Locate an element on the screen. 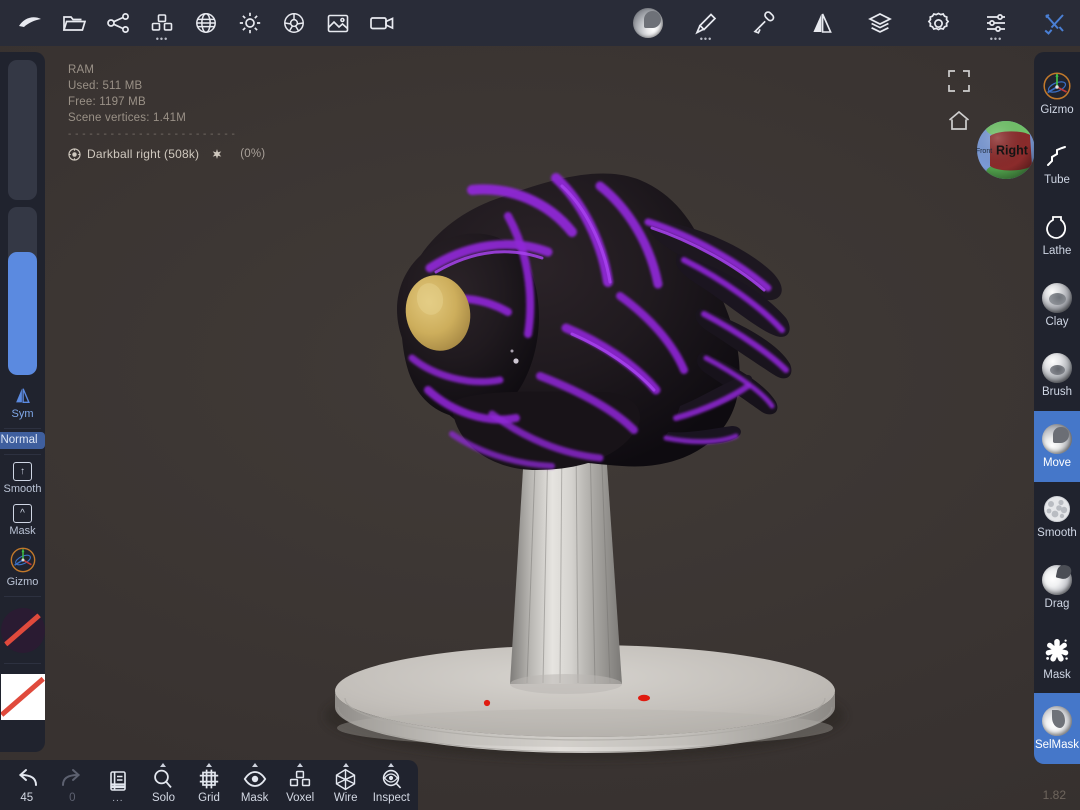 This screenshot has height=810, width=1080. undo-arrow-icon is located at coordinates (27, 779).